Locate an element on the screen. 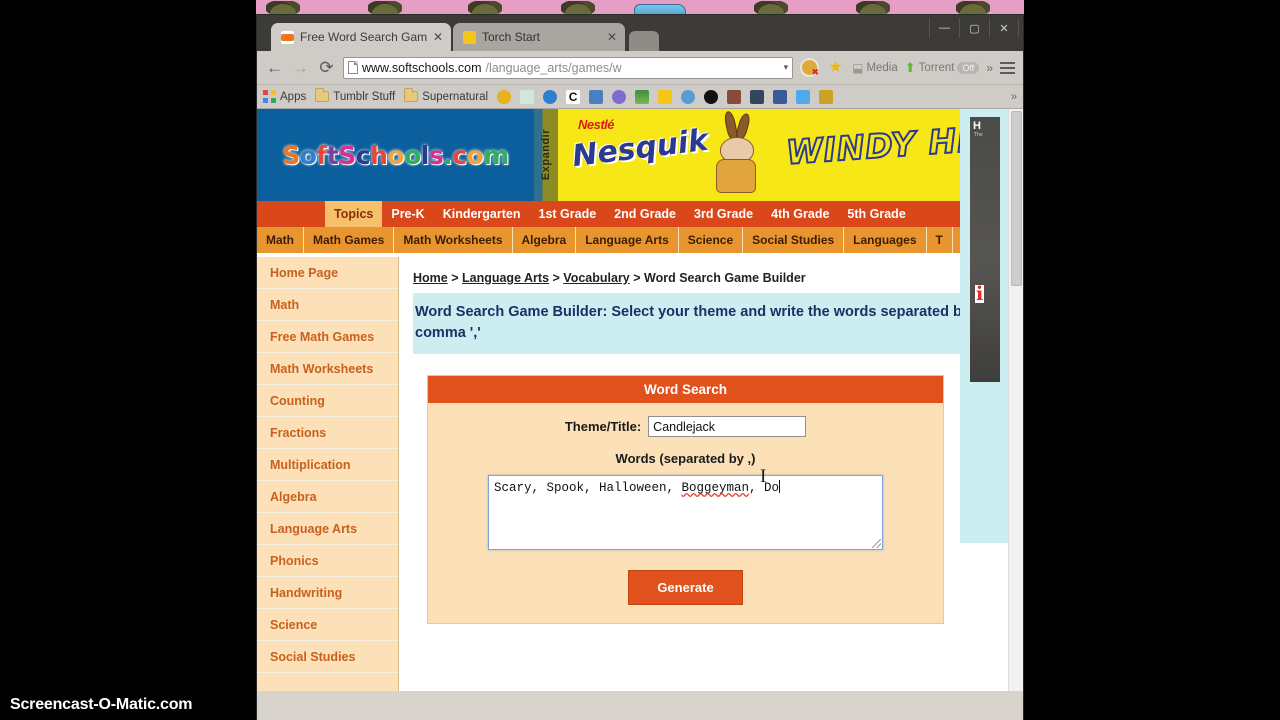  sidebar-item-fractions: Fractions is located at coordinates (327, 433).